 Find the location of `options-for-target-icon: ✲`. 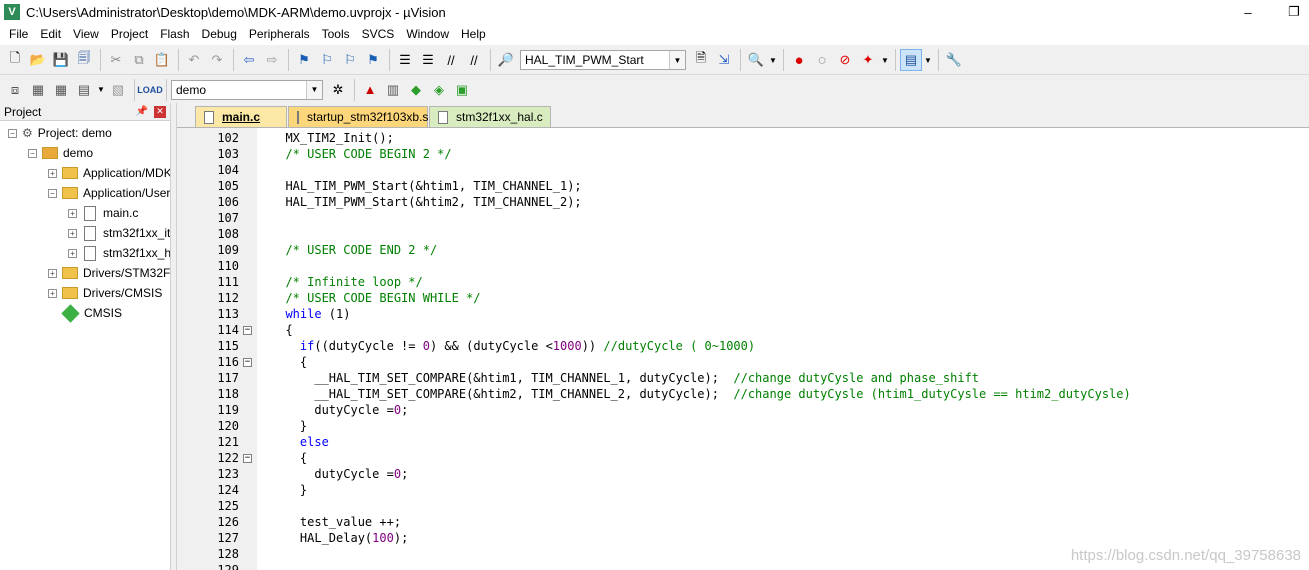

options-for-target-icon: ✲ is located at coordinates (338, 90).